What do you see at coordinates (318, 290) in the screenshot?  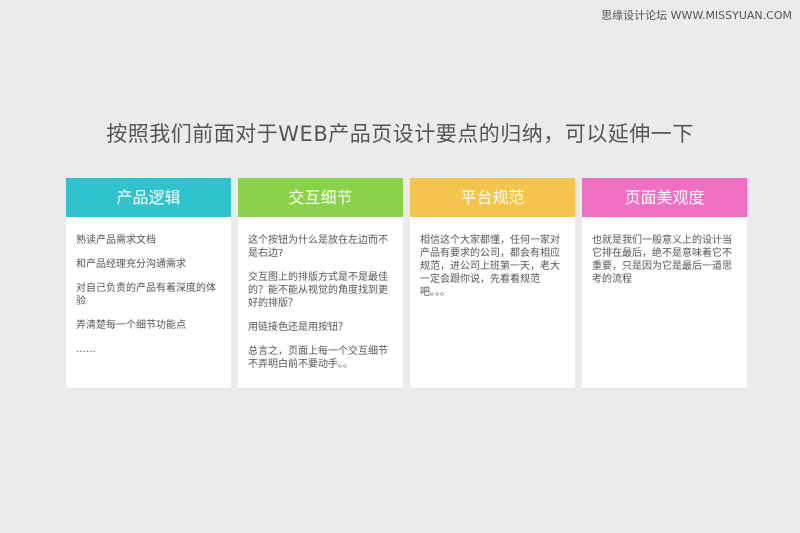 I see `card-text: 交互图上的排版方式是不是最佳的？能不能从视觉的角度找到更好的排版？` at bounding box center [318, 290].